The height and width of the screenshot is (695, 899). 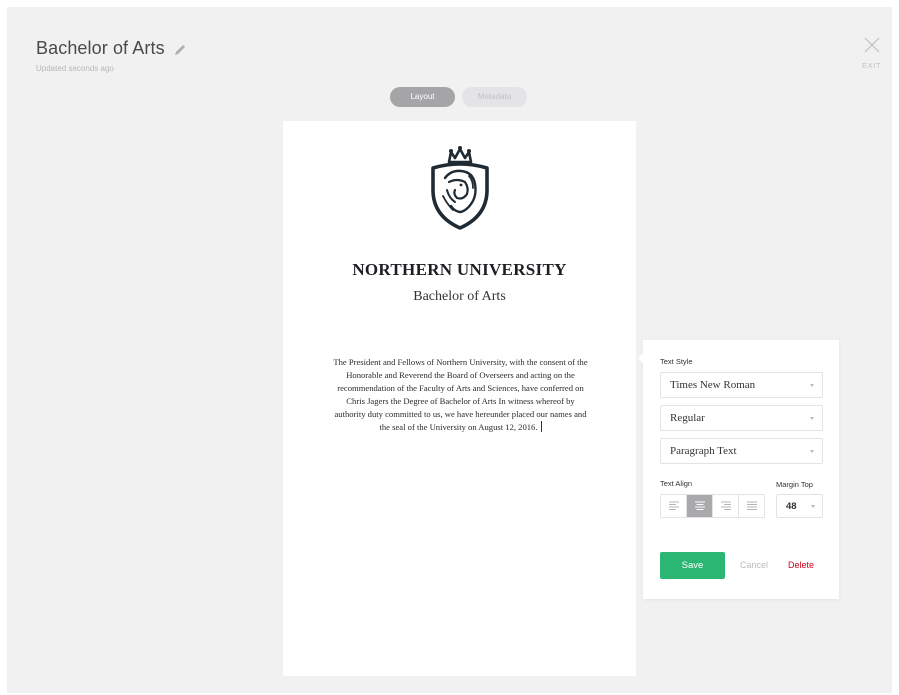 I want to click on align-justify-icon, so click(x=752, y=505).